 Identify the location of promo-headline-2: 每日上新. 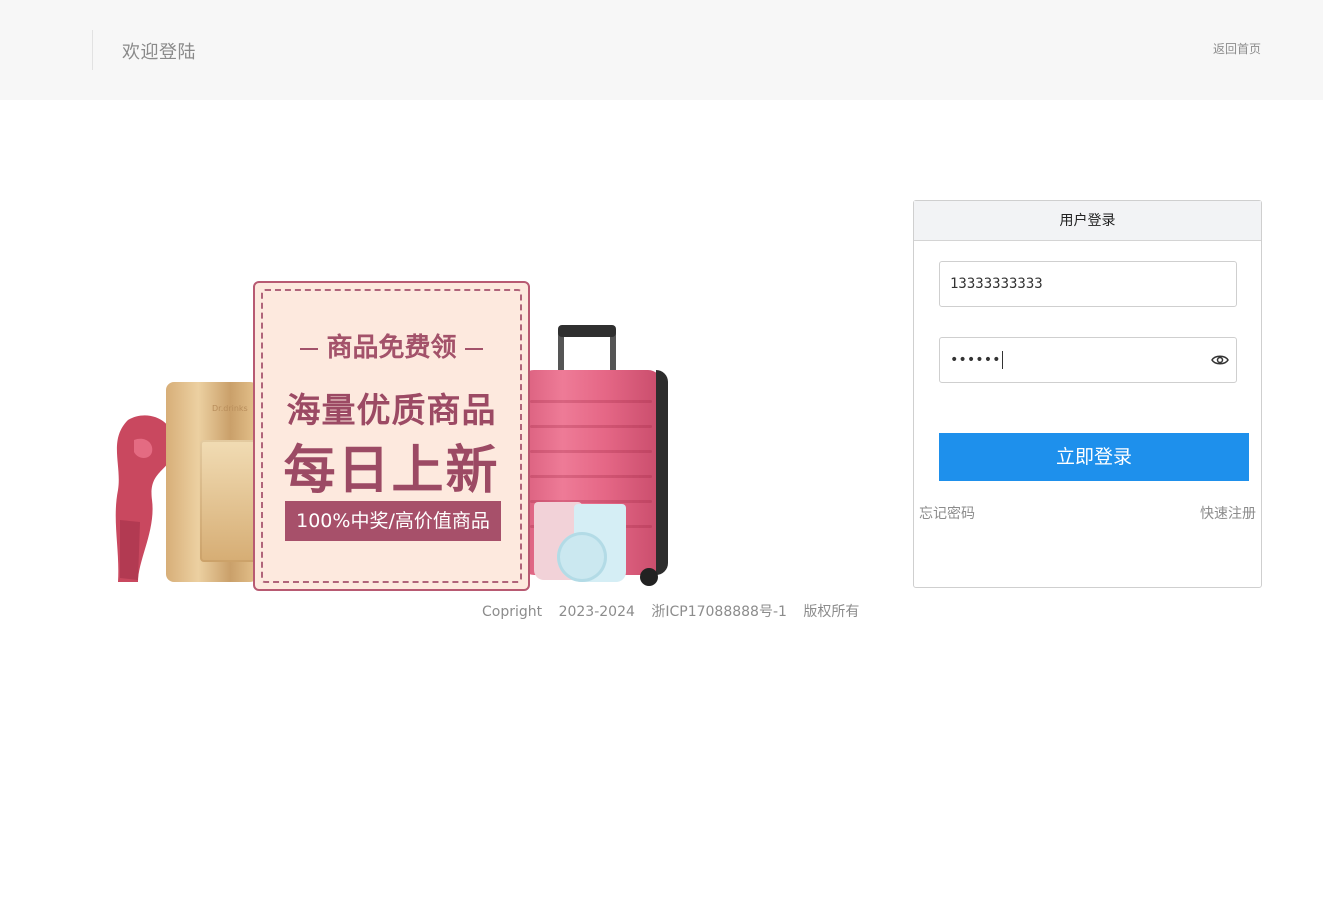
(391, 471).